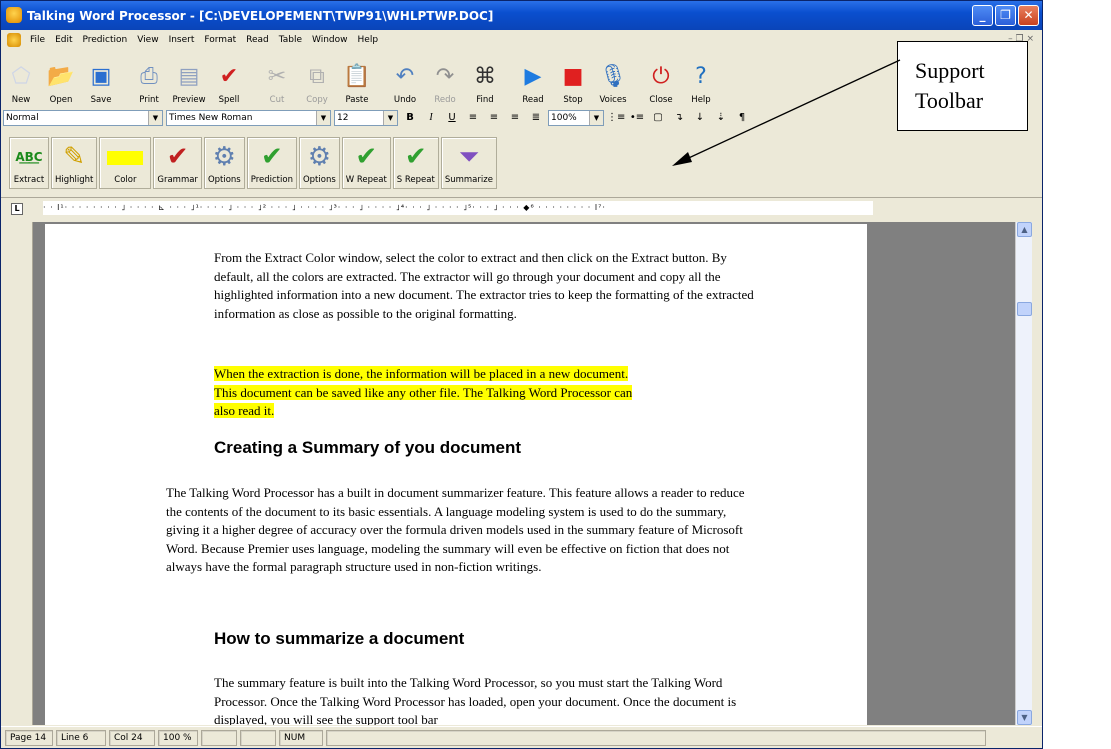  What do you see at coordinates (29, 157) in the screenshot?
I see `extract-abc-icon: A͟B͟C` at bounding box center [29, 157].